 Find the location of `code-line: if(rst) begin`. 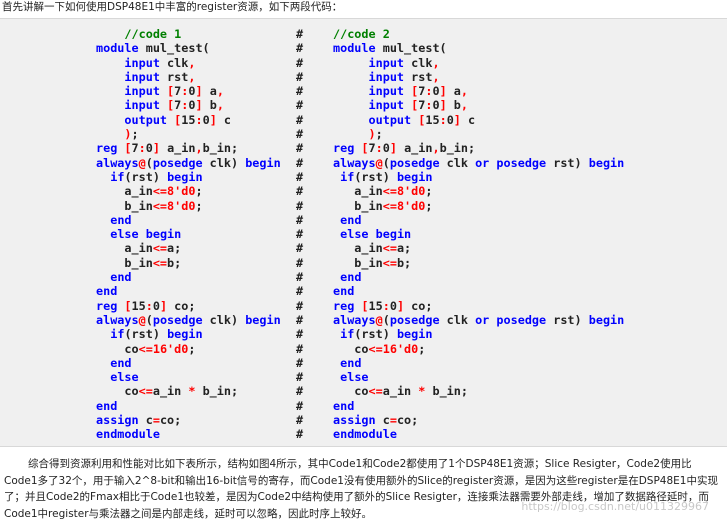

code-line: if(rst) begin is located at coordinates (188, 334).